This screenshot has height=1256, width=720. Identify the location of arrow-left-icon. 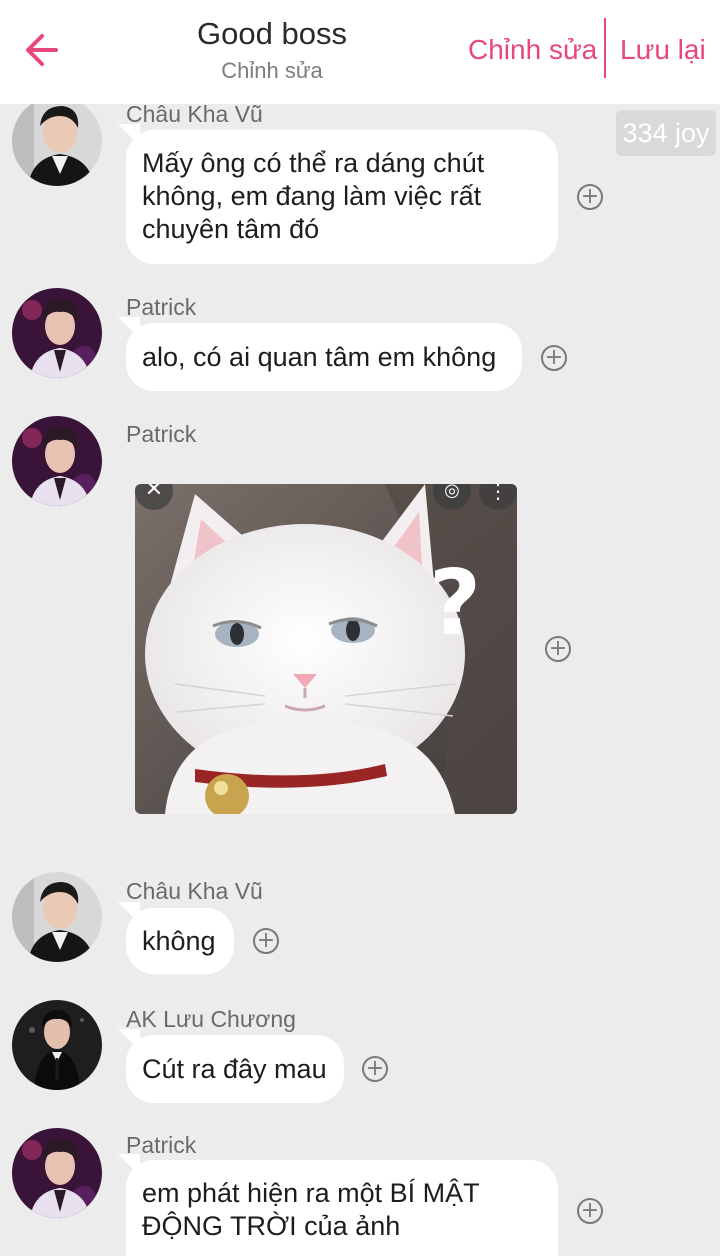
(42, 50).